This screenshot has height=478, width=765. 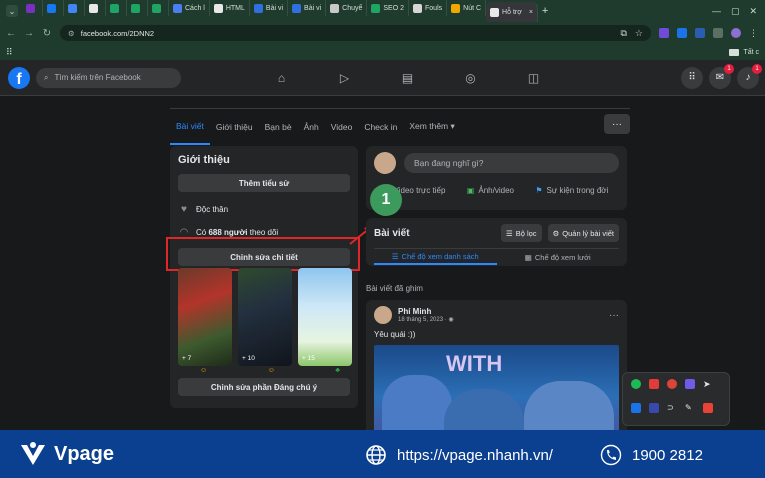 What do you see at coordinates (749, 76) in the screenshot?
I see `notifications-icon: ♪ 1` at bounding box center [749, 76].